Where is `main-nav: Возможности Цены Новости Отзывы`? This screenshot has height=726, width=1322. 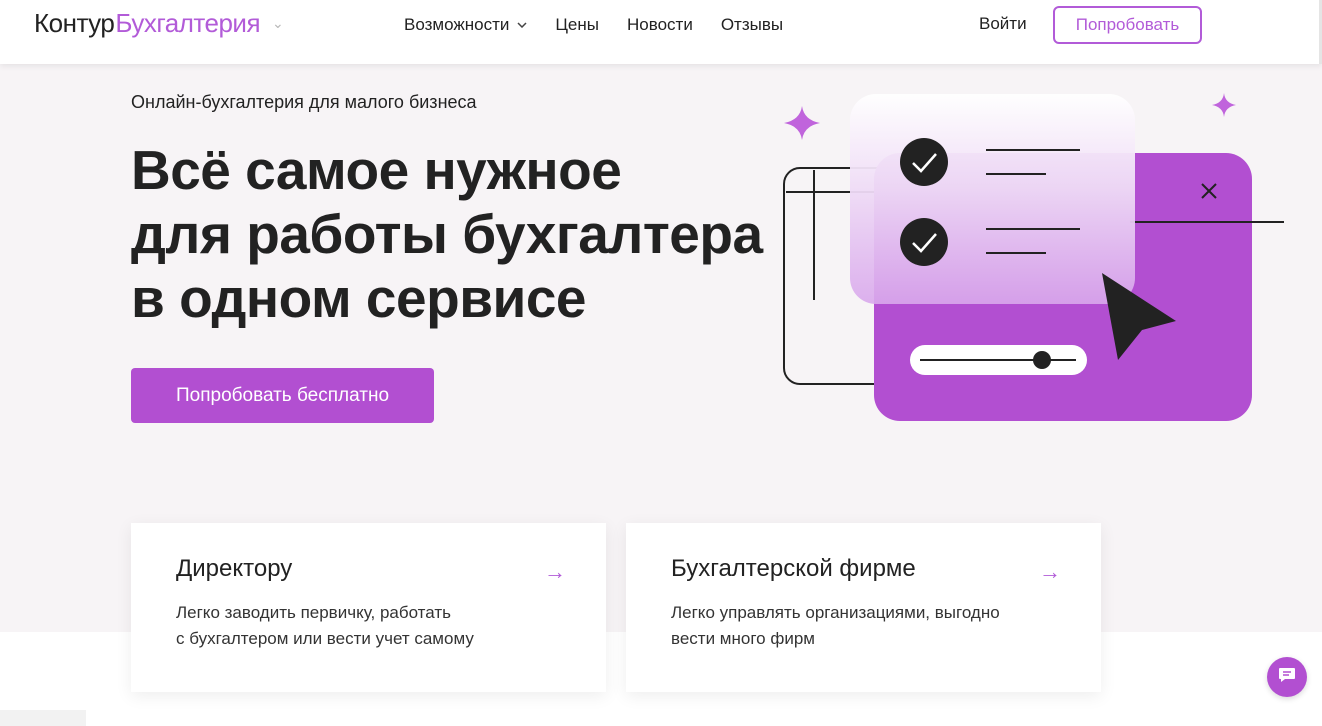
main-nav: Возможности Цены Новости Отзывы is located at coordinates (593, 25).